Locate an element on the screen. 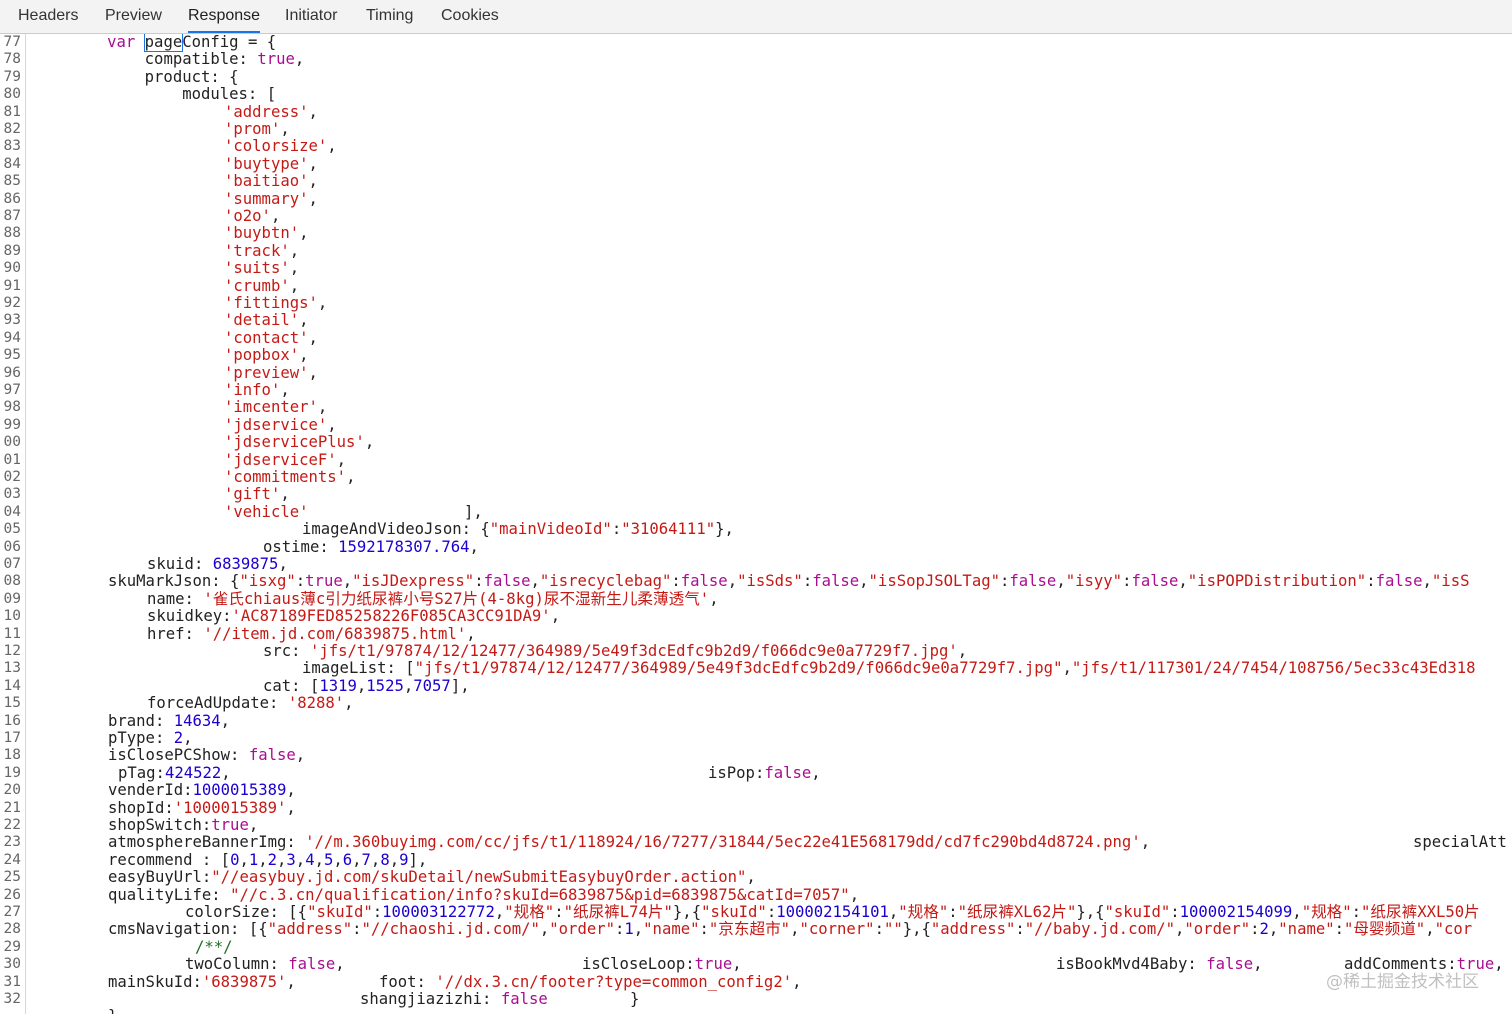 Image resolution: width=1512 pixels, height=1014 pixels. code-line: isBookMvd4Baby: false, is located at coordinates (1159, 964).